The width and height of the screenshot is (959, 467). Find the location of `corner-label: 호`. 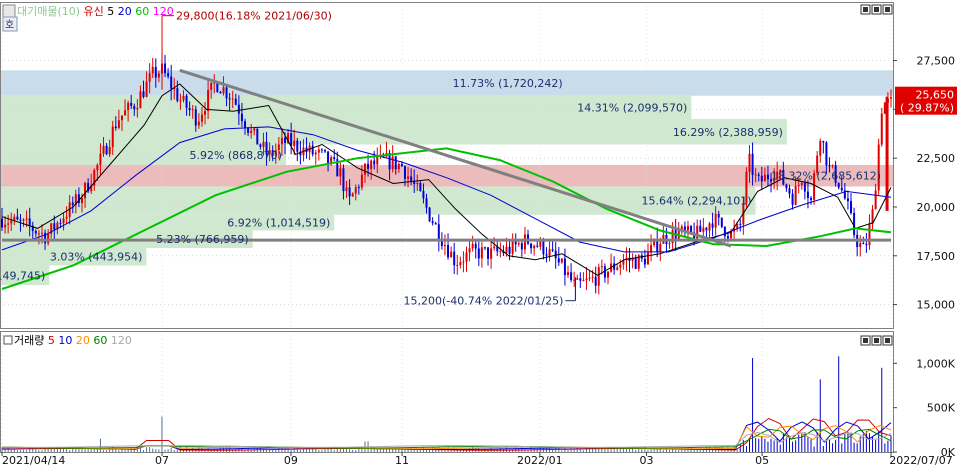

corner-label: 호 is located at coordinates (9, 25).